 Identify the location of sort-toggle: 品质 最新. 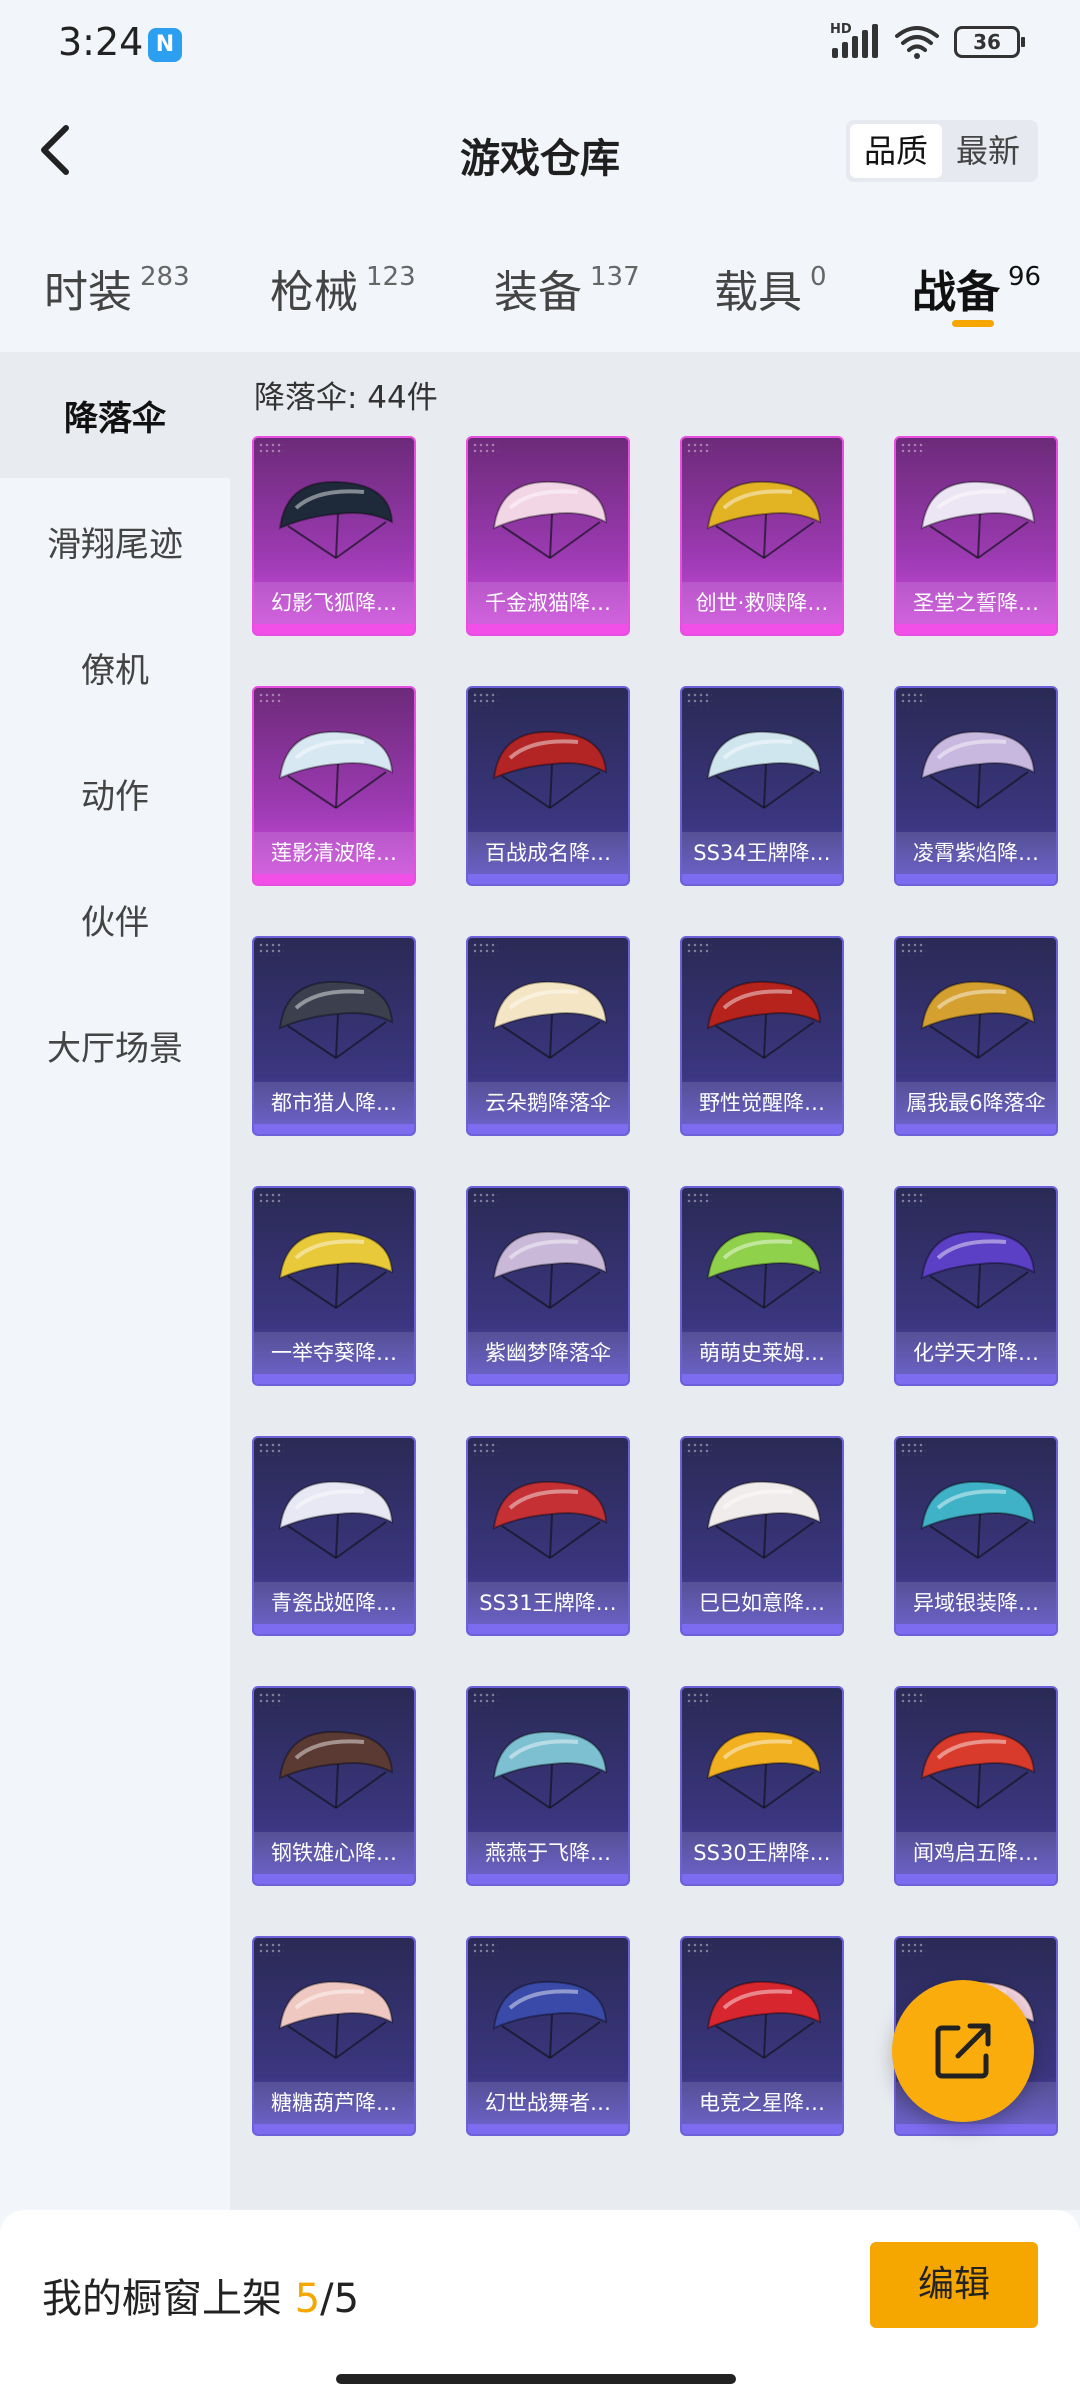
(941, 151).